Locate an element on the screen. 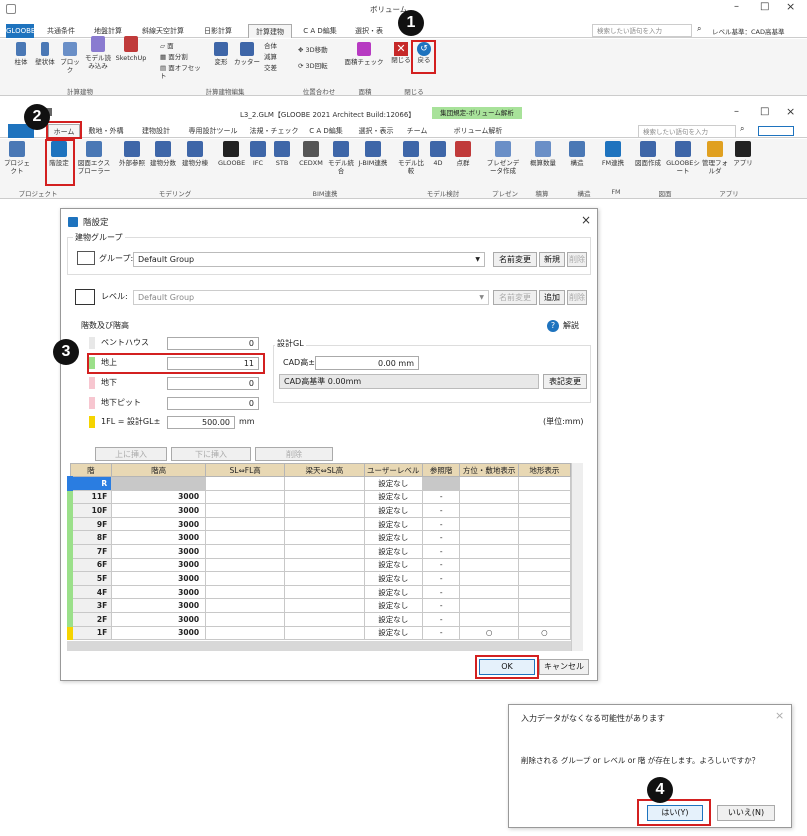 The width and height of the screenshot is (807, 836). table-row: 9F 3000 設定なし - is located at coordinates (319, 524).